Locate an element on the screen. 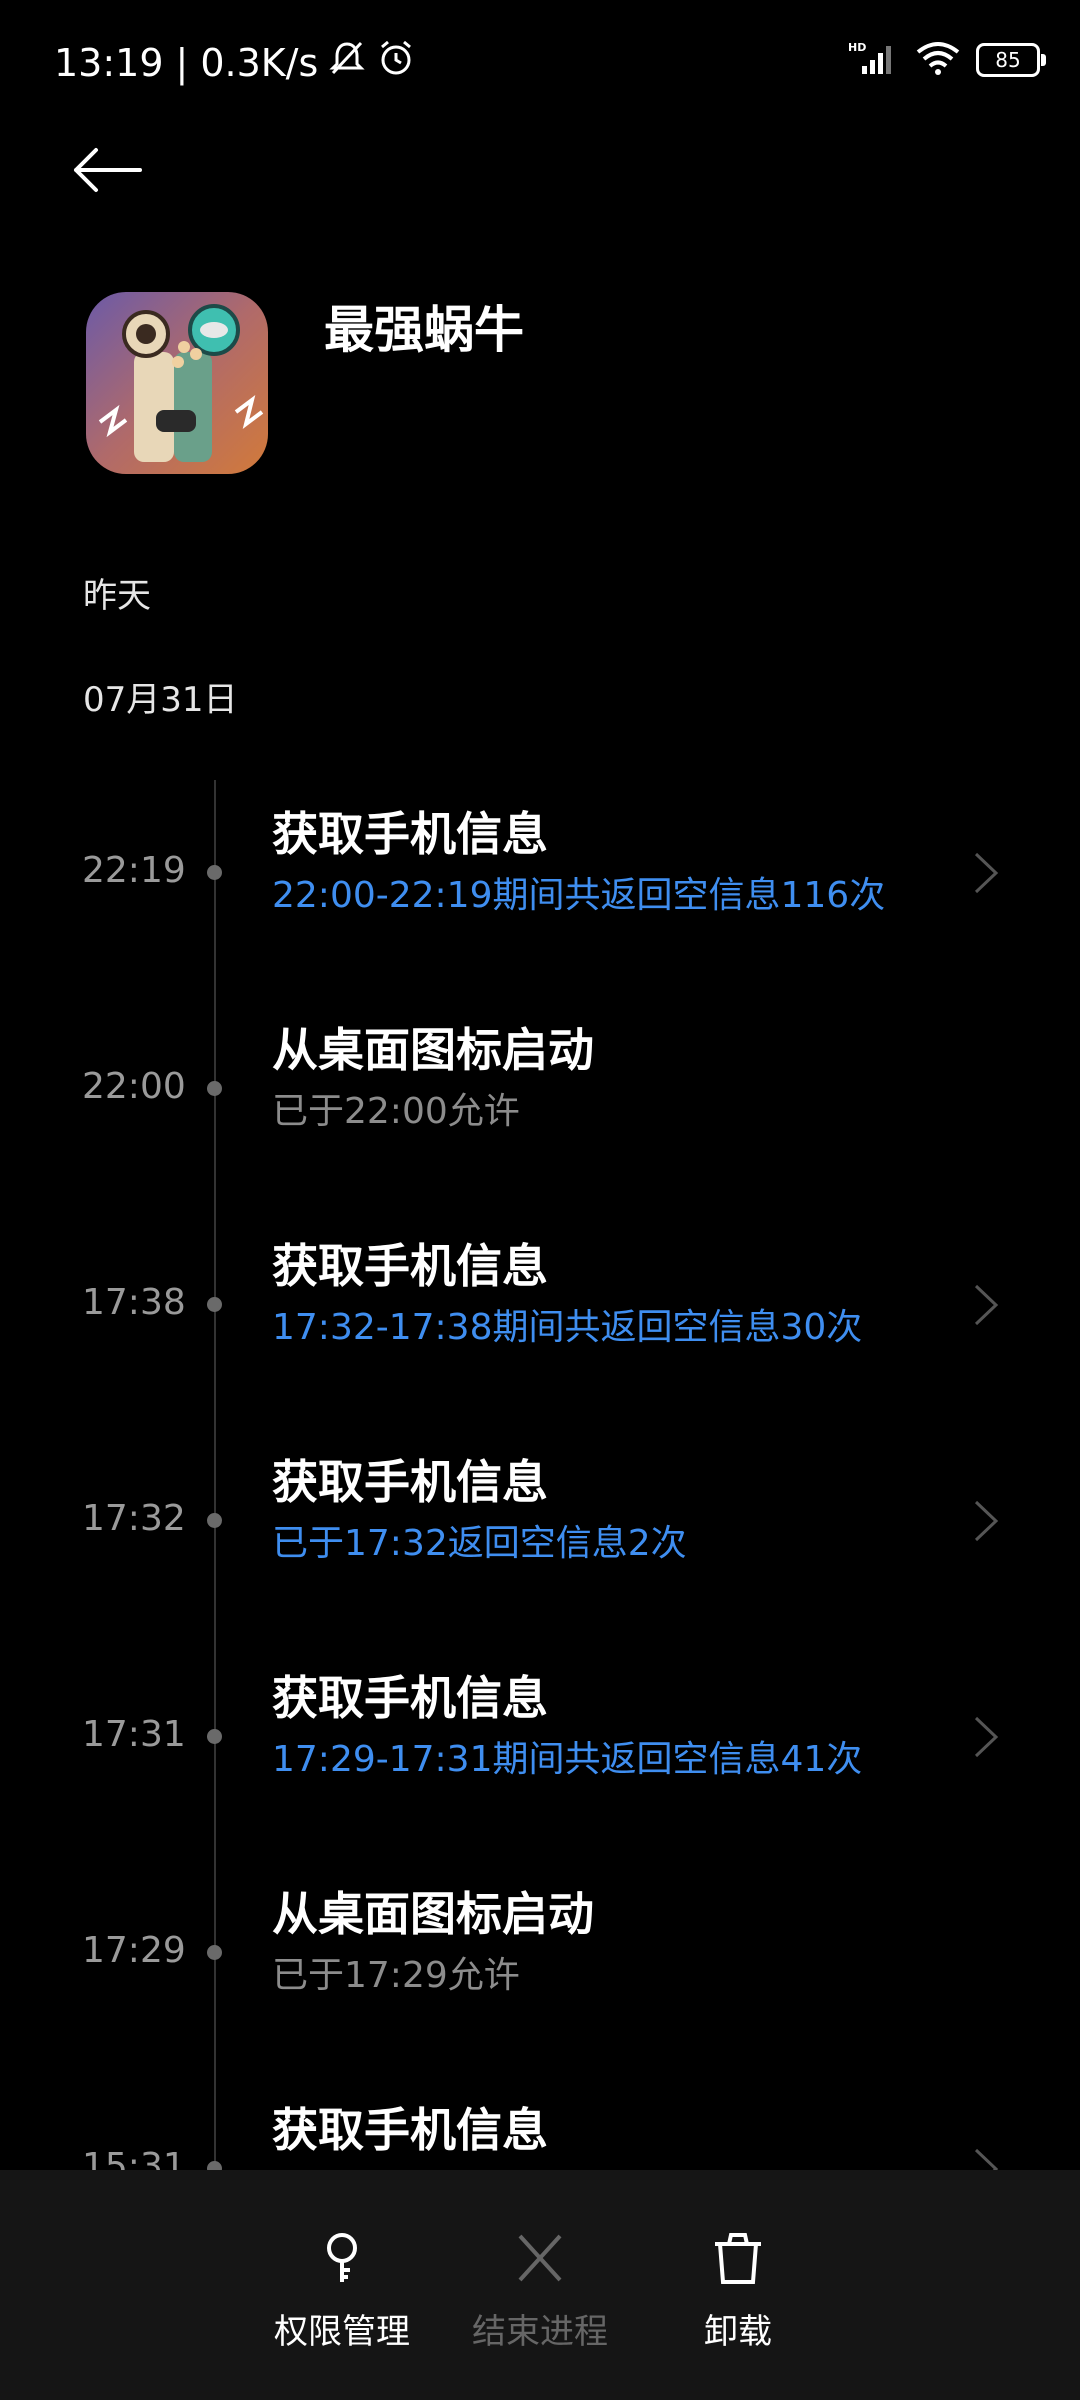 This screenshot has width=1080, height=2400. day-label: 昨天 is located at coordinates (117, 596).